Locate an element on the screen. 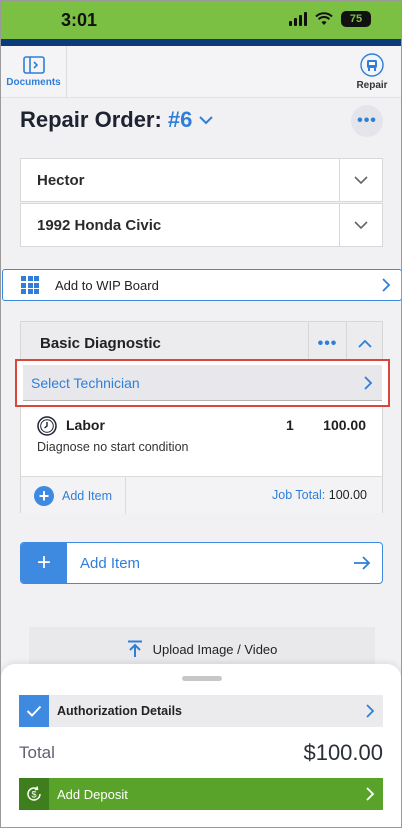 The height and width of the screenshot is (828, 402). documents-button: Documents is located at coordinates (34, 72).